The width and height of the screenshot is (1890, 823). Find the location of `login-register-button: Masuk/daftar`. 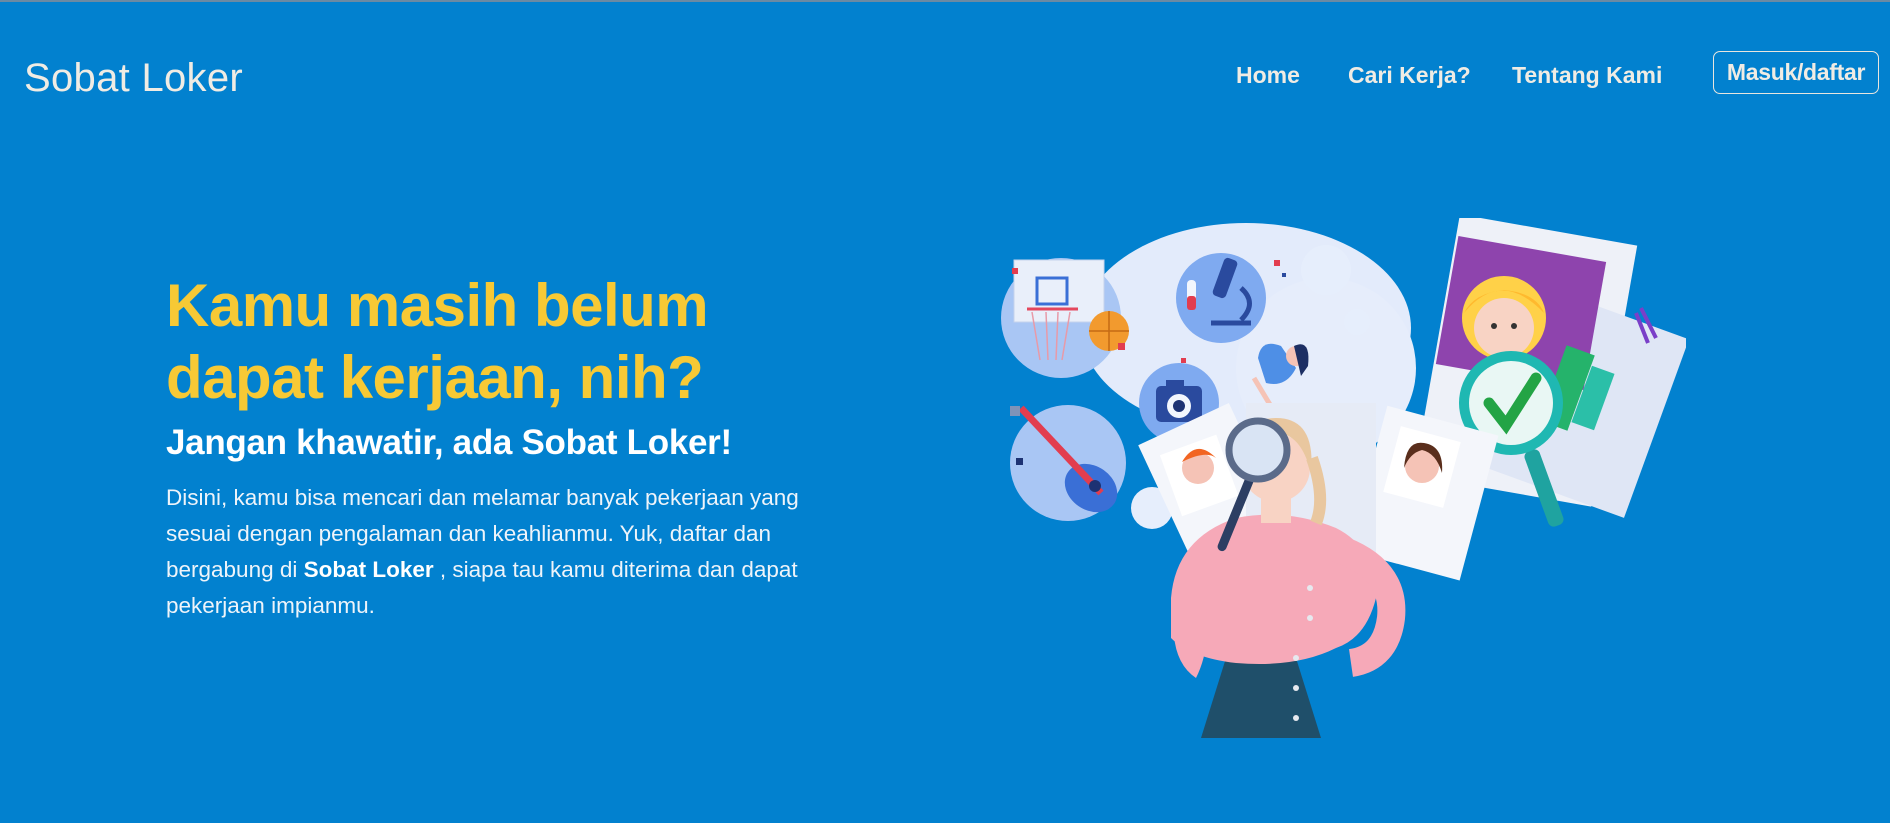

login-register-button: Masuk/daftar is located at coordinates (1796, 72).